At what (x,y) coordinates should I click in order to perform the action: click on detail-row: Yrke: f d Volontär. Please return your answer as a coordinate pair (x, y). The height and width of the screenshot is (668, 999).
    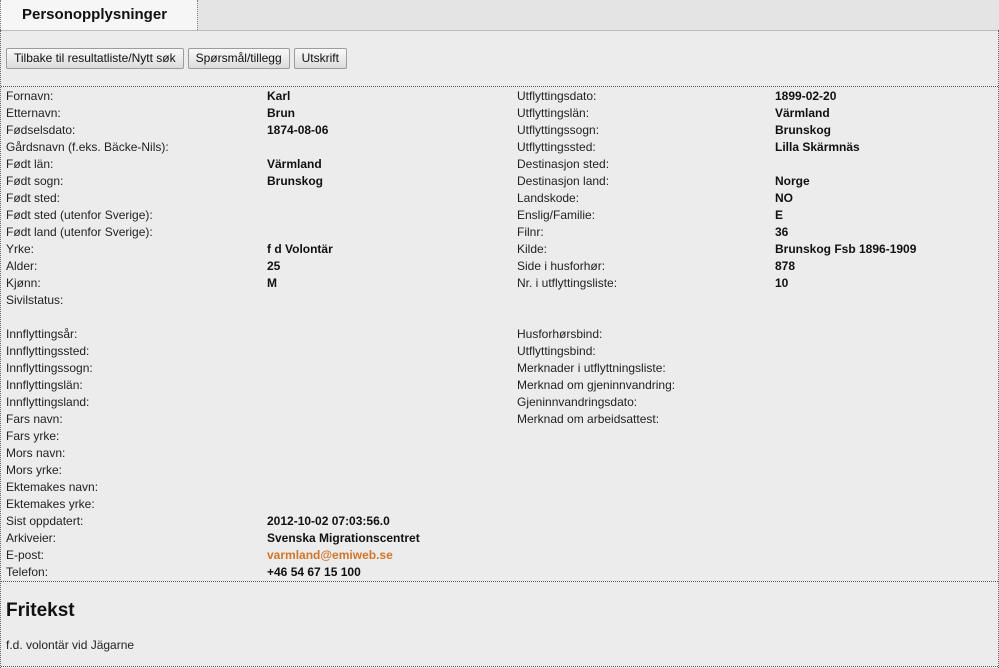
    Looking at the image, I should click on (256, 249).